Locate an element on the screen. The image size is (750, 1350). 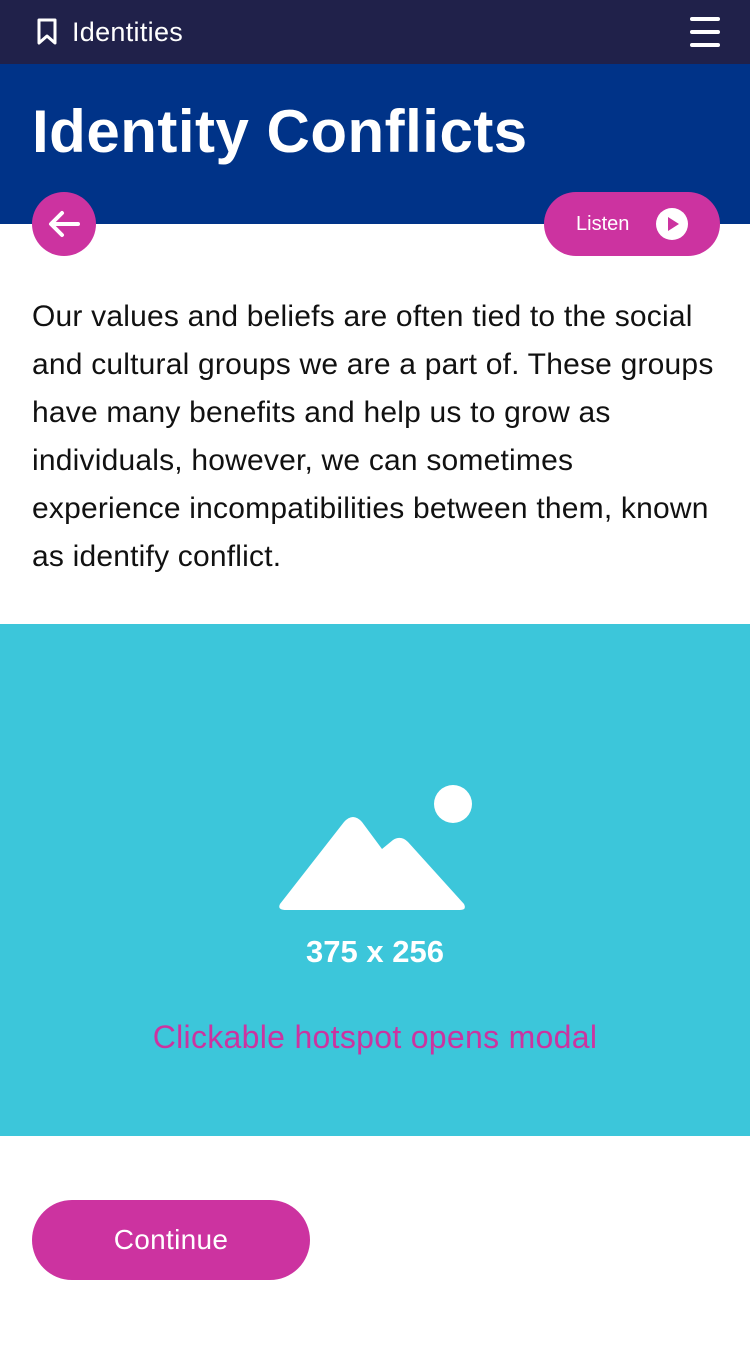
back-button is located at coordinates (64, 224).